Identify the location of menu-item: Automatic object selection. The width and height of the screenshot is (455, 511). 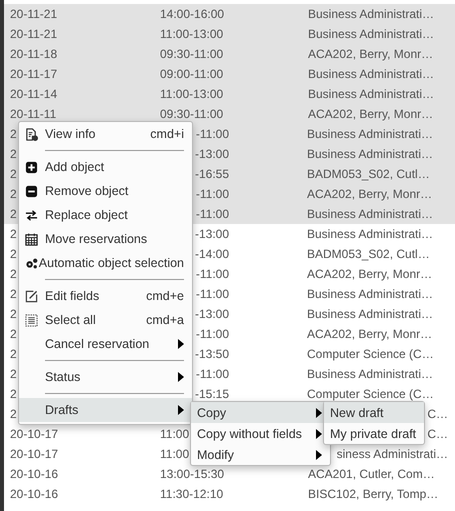
(105, 263).